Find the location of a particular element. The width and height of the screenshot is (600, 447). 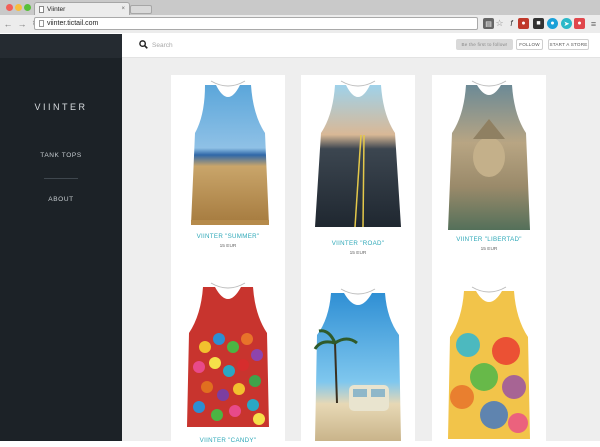

product-card: VIINTER "LIBERTAD" 15 EUR is located at coordinates (489, 186).